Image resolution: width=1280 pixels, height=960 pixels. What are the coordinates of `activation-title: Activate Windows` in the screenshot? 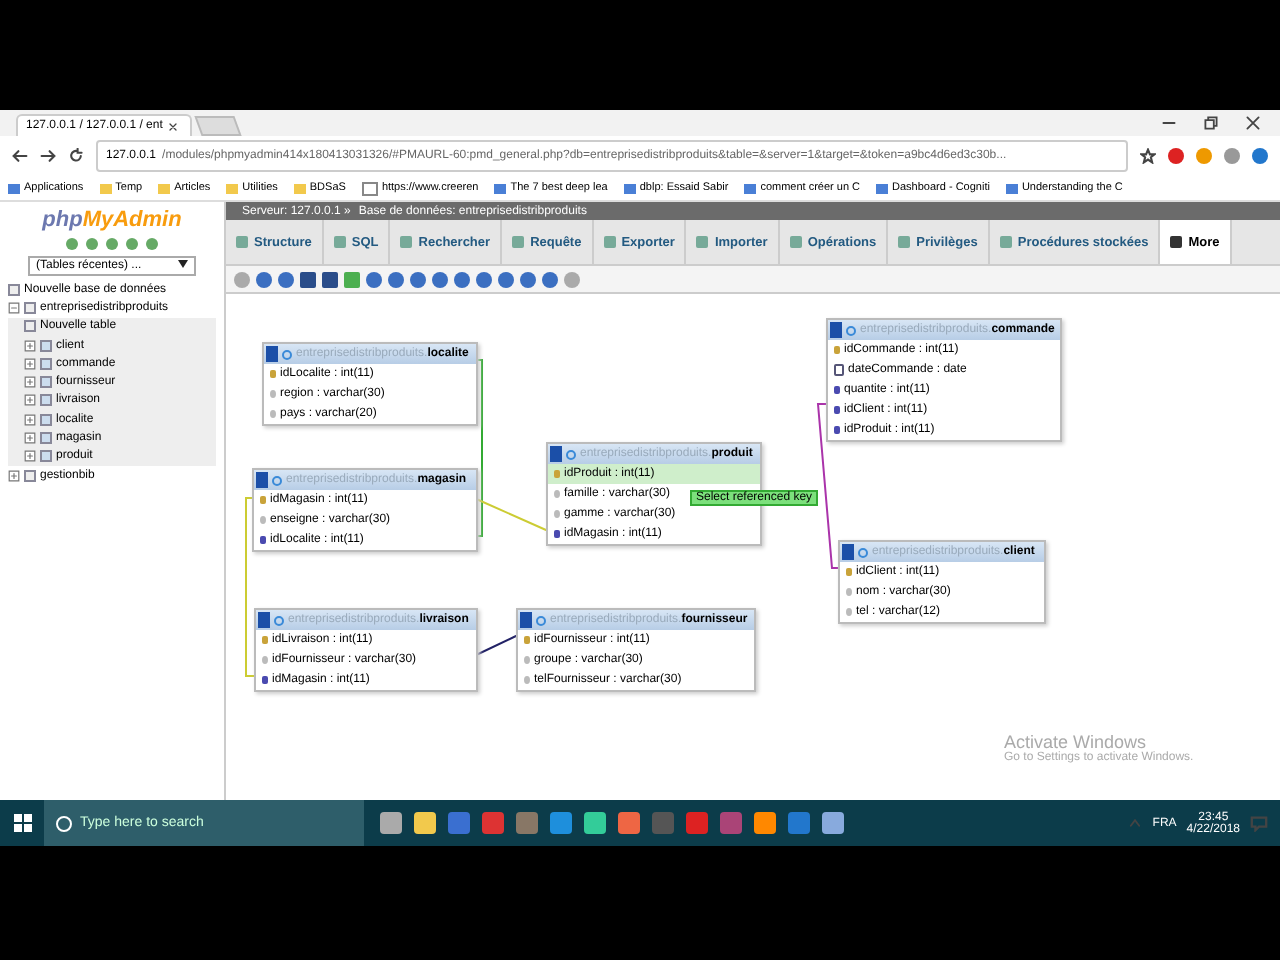 It's located at (1075, 742).